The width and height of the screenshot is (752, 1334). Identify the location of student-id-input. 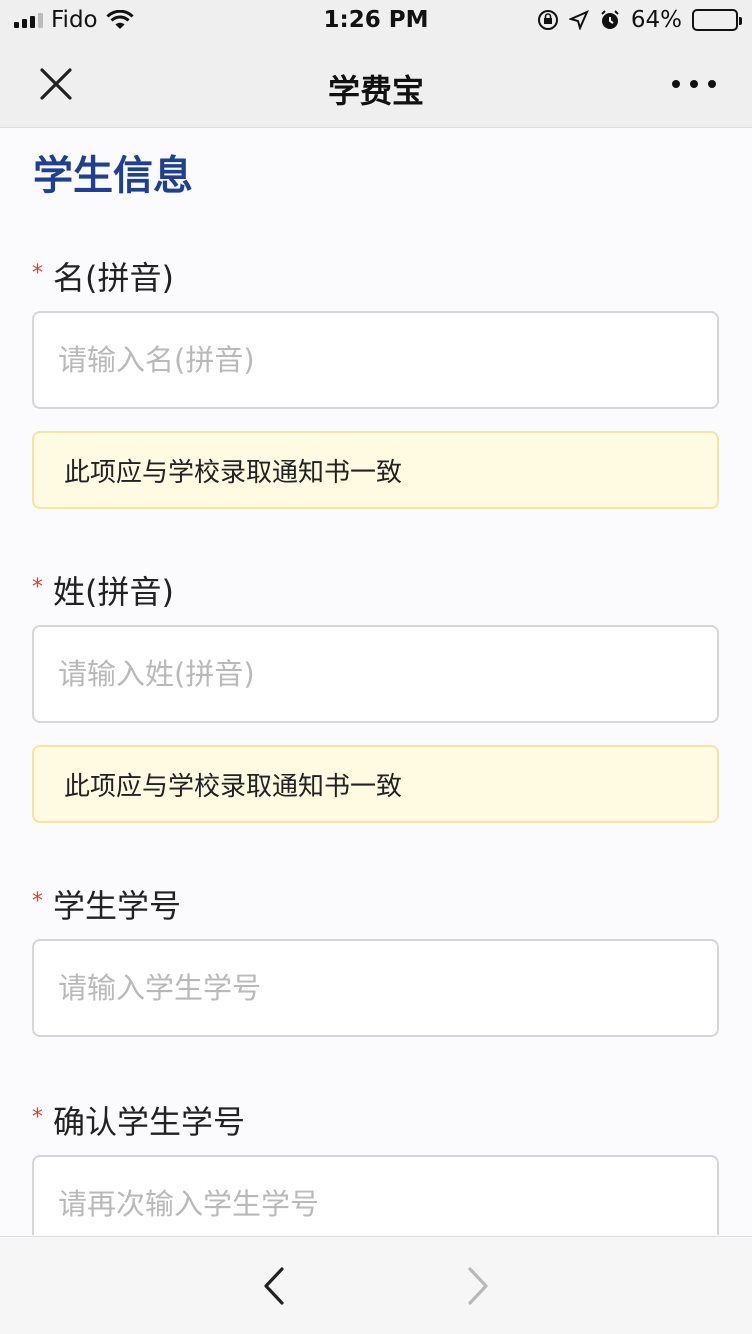
(375, 988).